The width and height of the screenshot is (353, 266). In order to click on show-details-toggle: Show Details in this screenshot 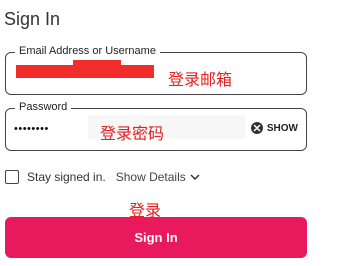, I will do `click(158, 177)`.